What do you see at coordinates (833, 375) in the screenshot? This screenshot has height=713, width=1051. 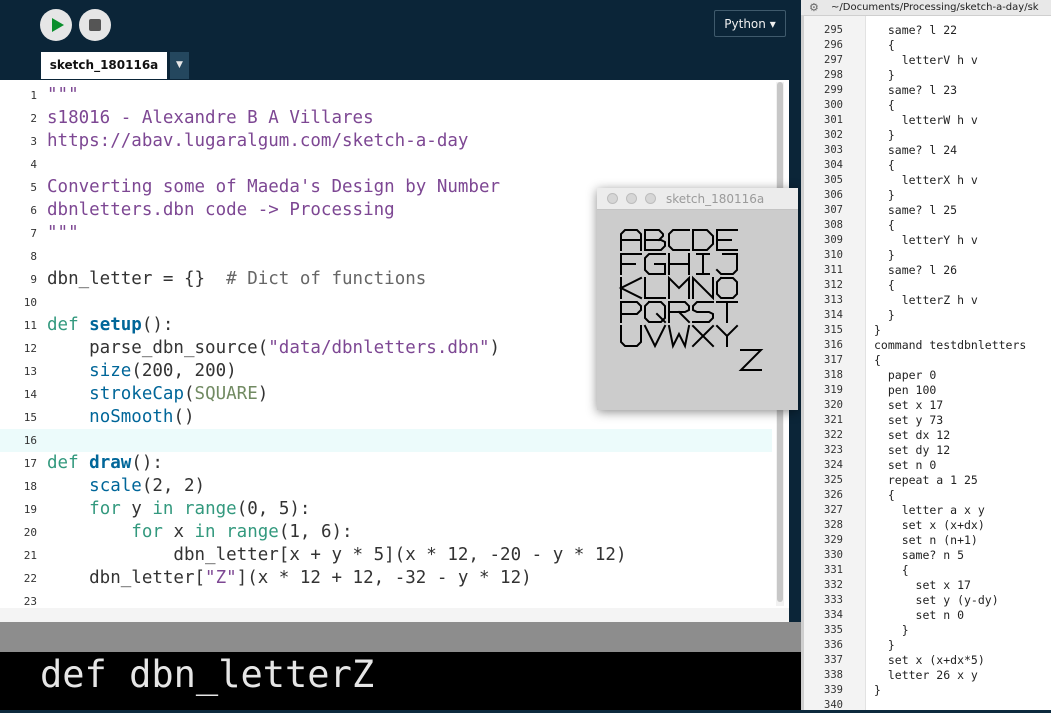 I see `editor-line-number: 318` at bounding box center [833, 375].